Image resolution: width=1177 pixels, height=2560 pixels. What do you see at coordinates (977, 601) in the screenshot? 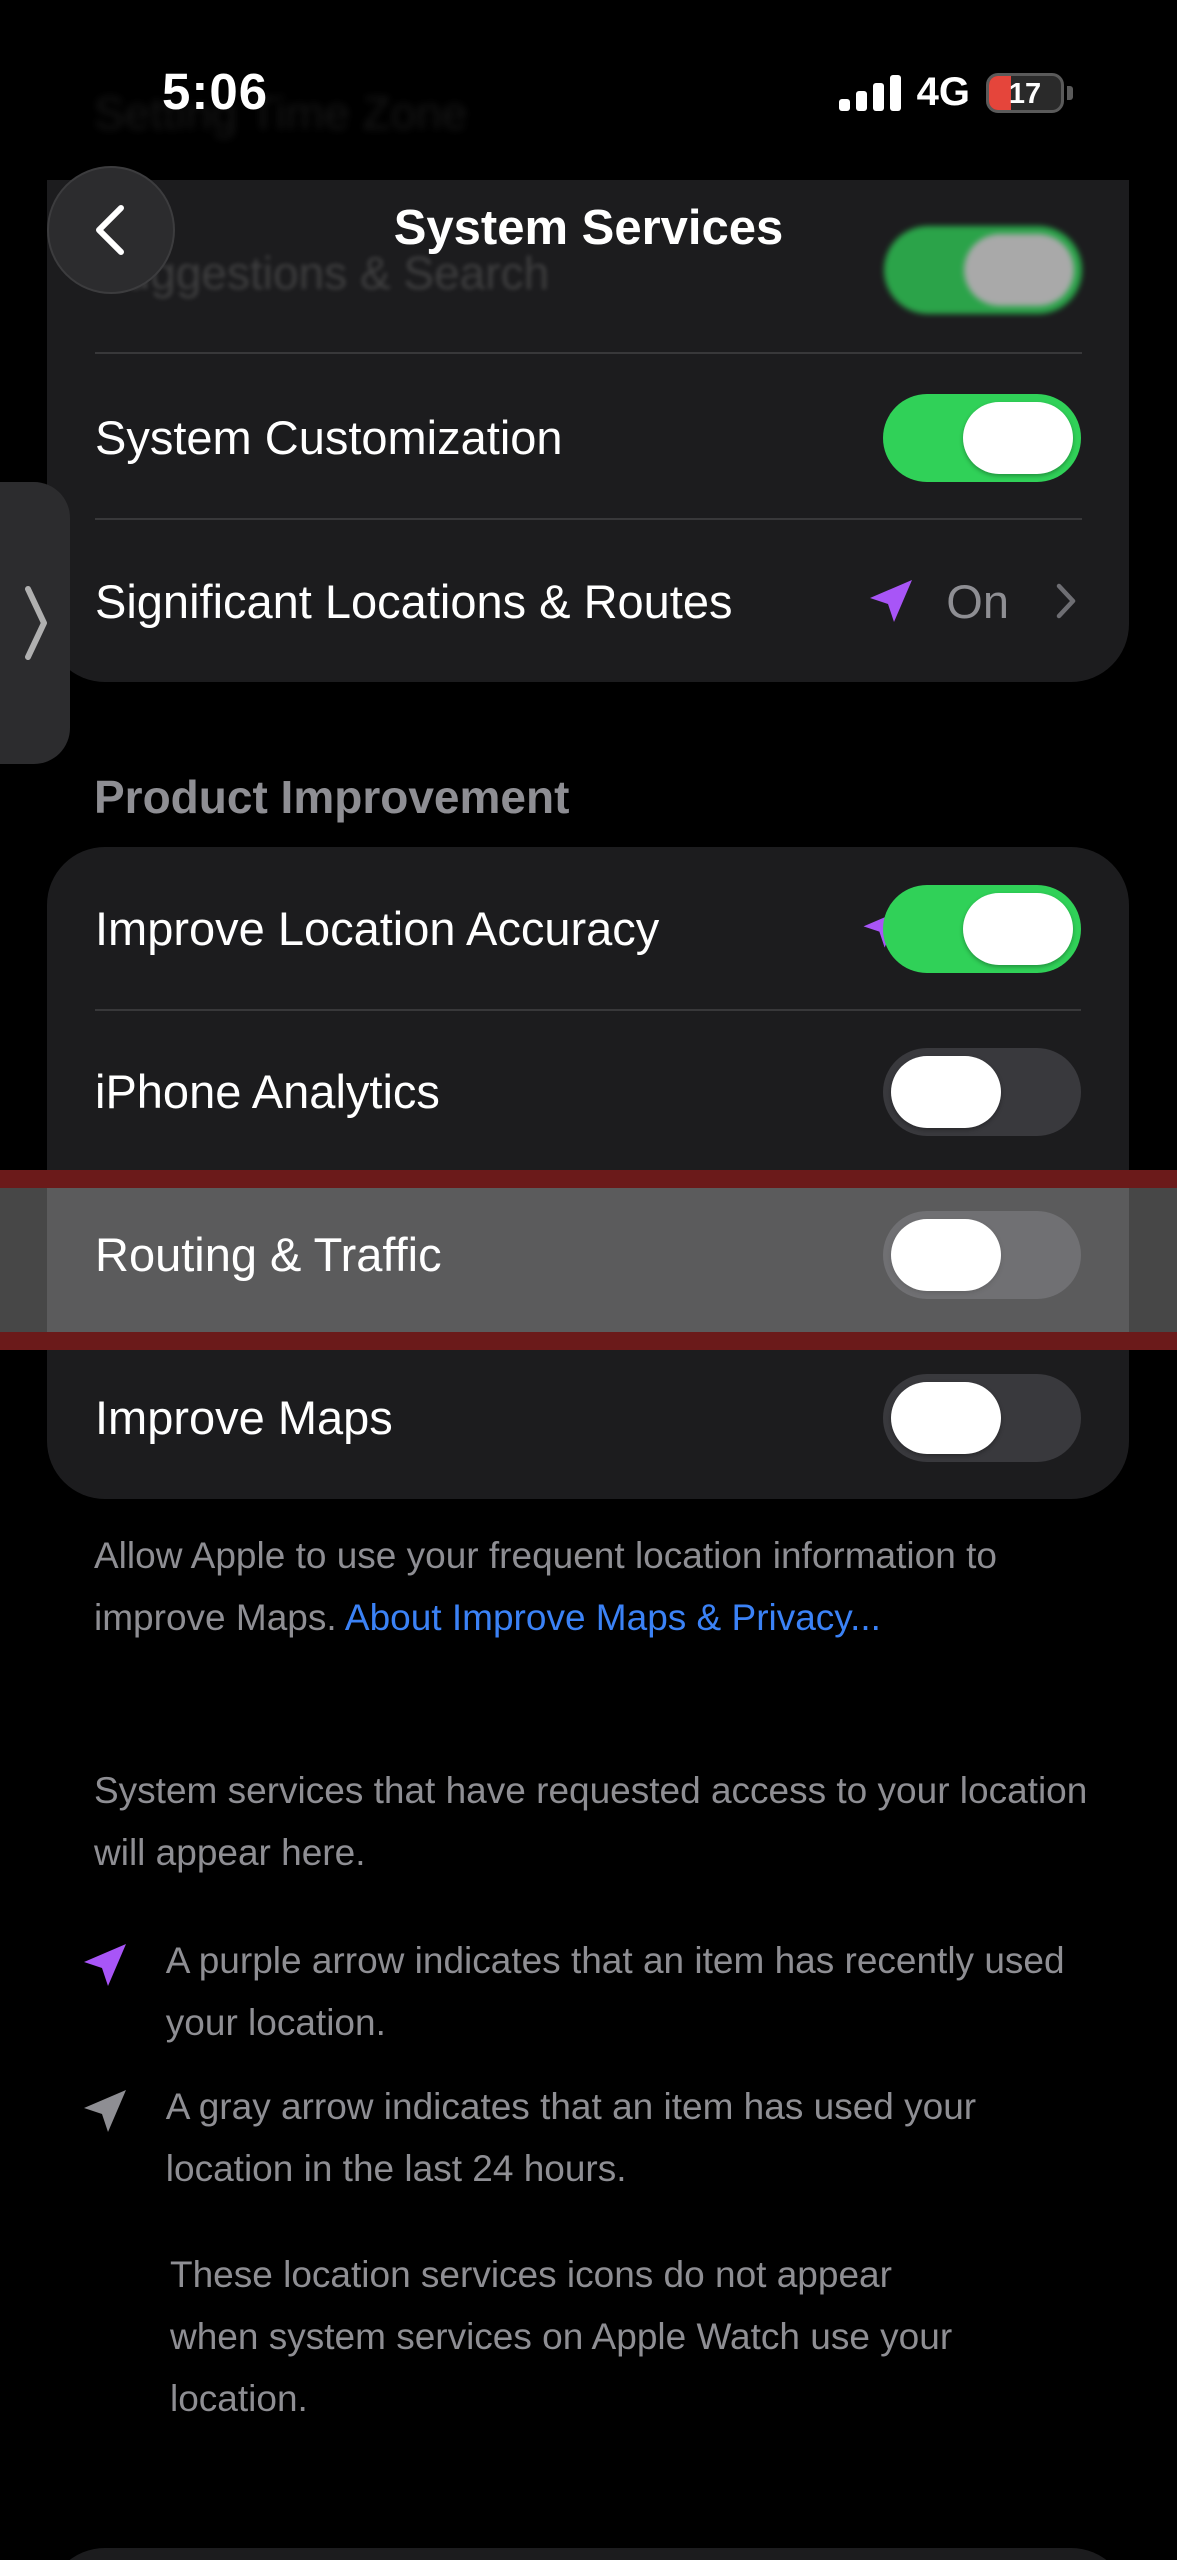
I see `row-value: On` at bounding box center [977, 601].